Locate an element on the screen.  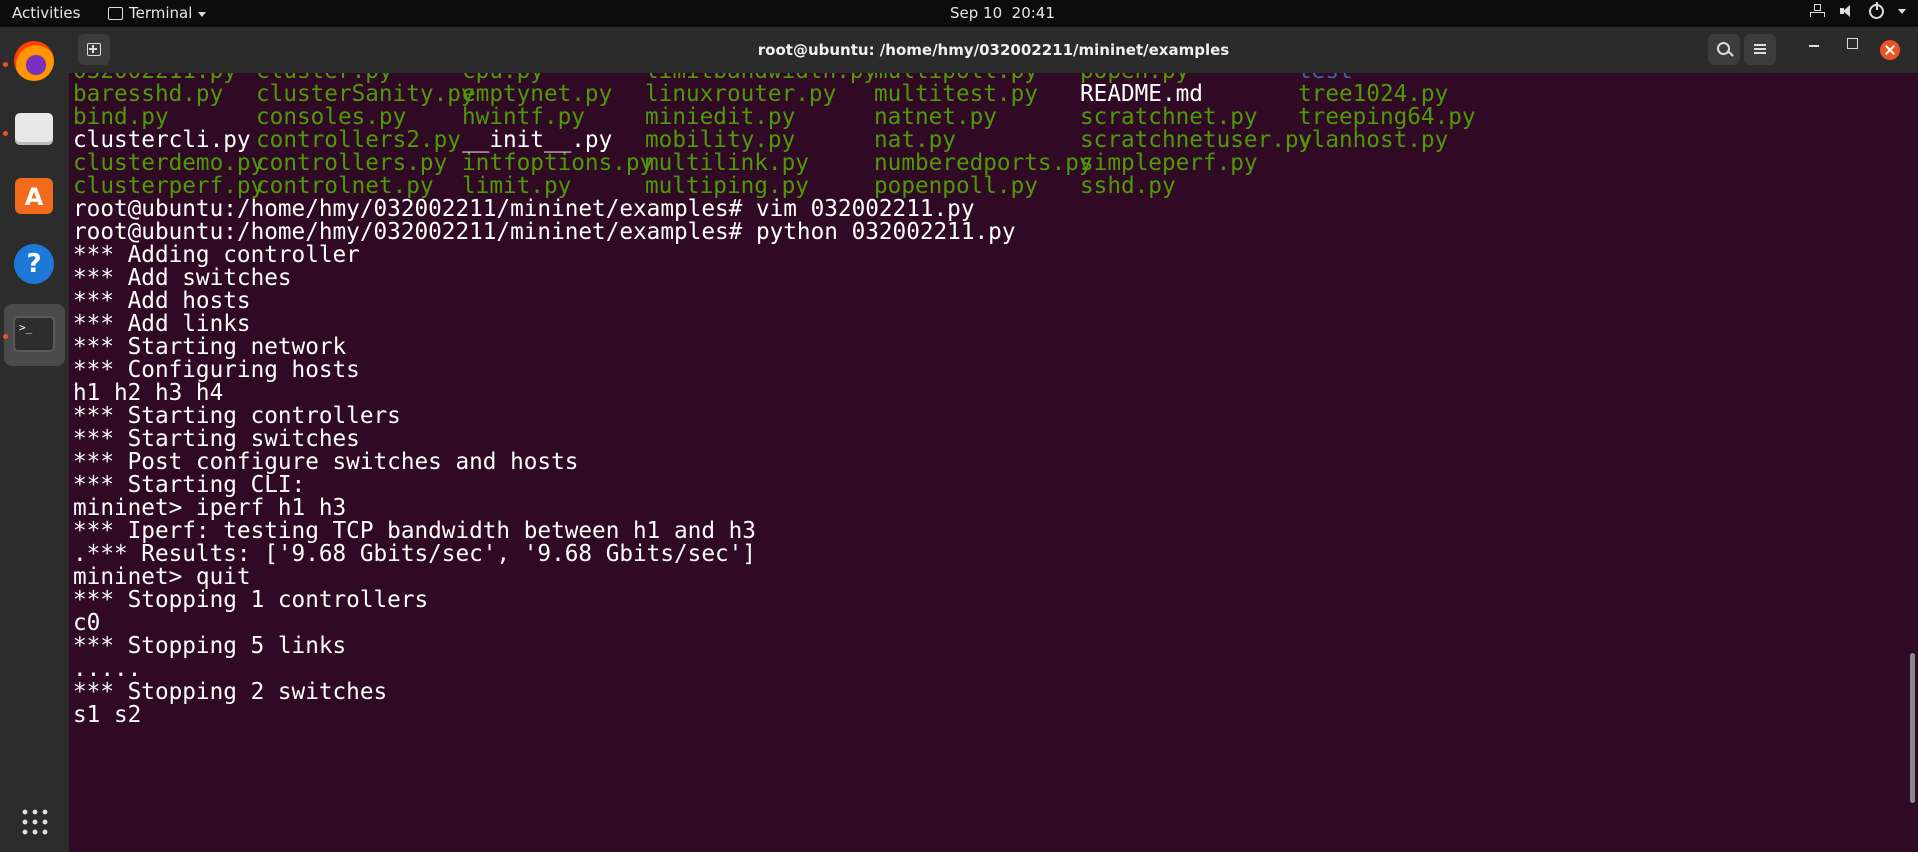
dock-software: A is located at coordinates (34, 196).